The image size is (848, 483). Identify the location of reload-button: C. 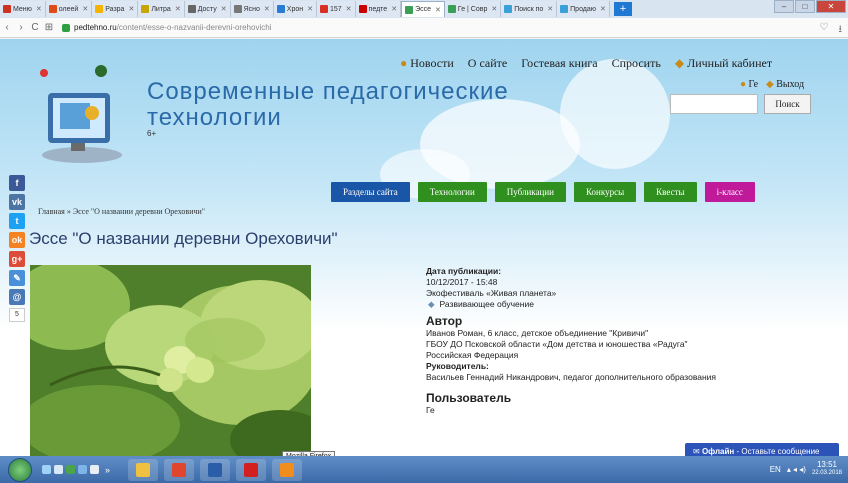
(35, 27).